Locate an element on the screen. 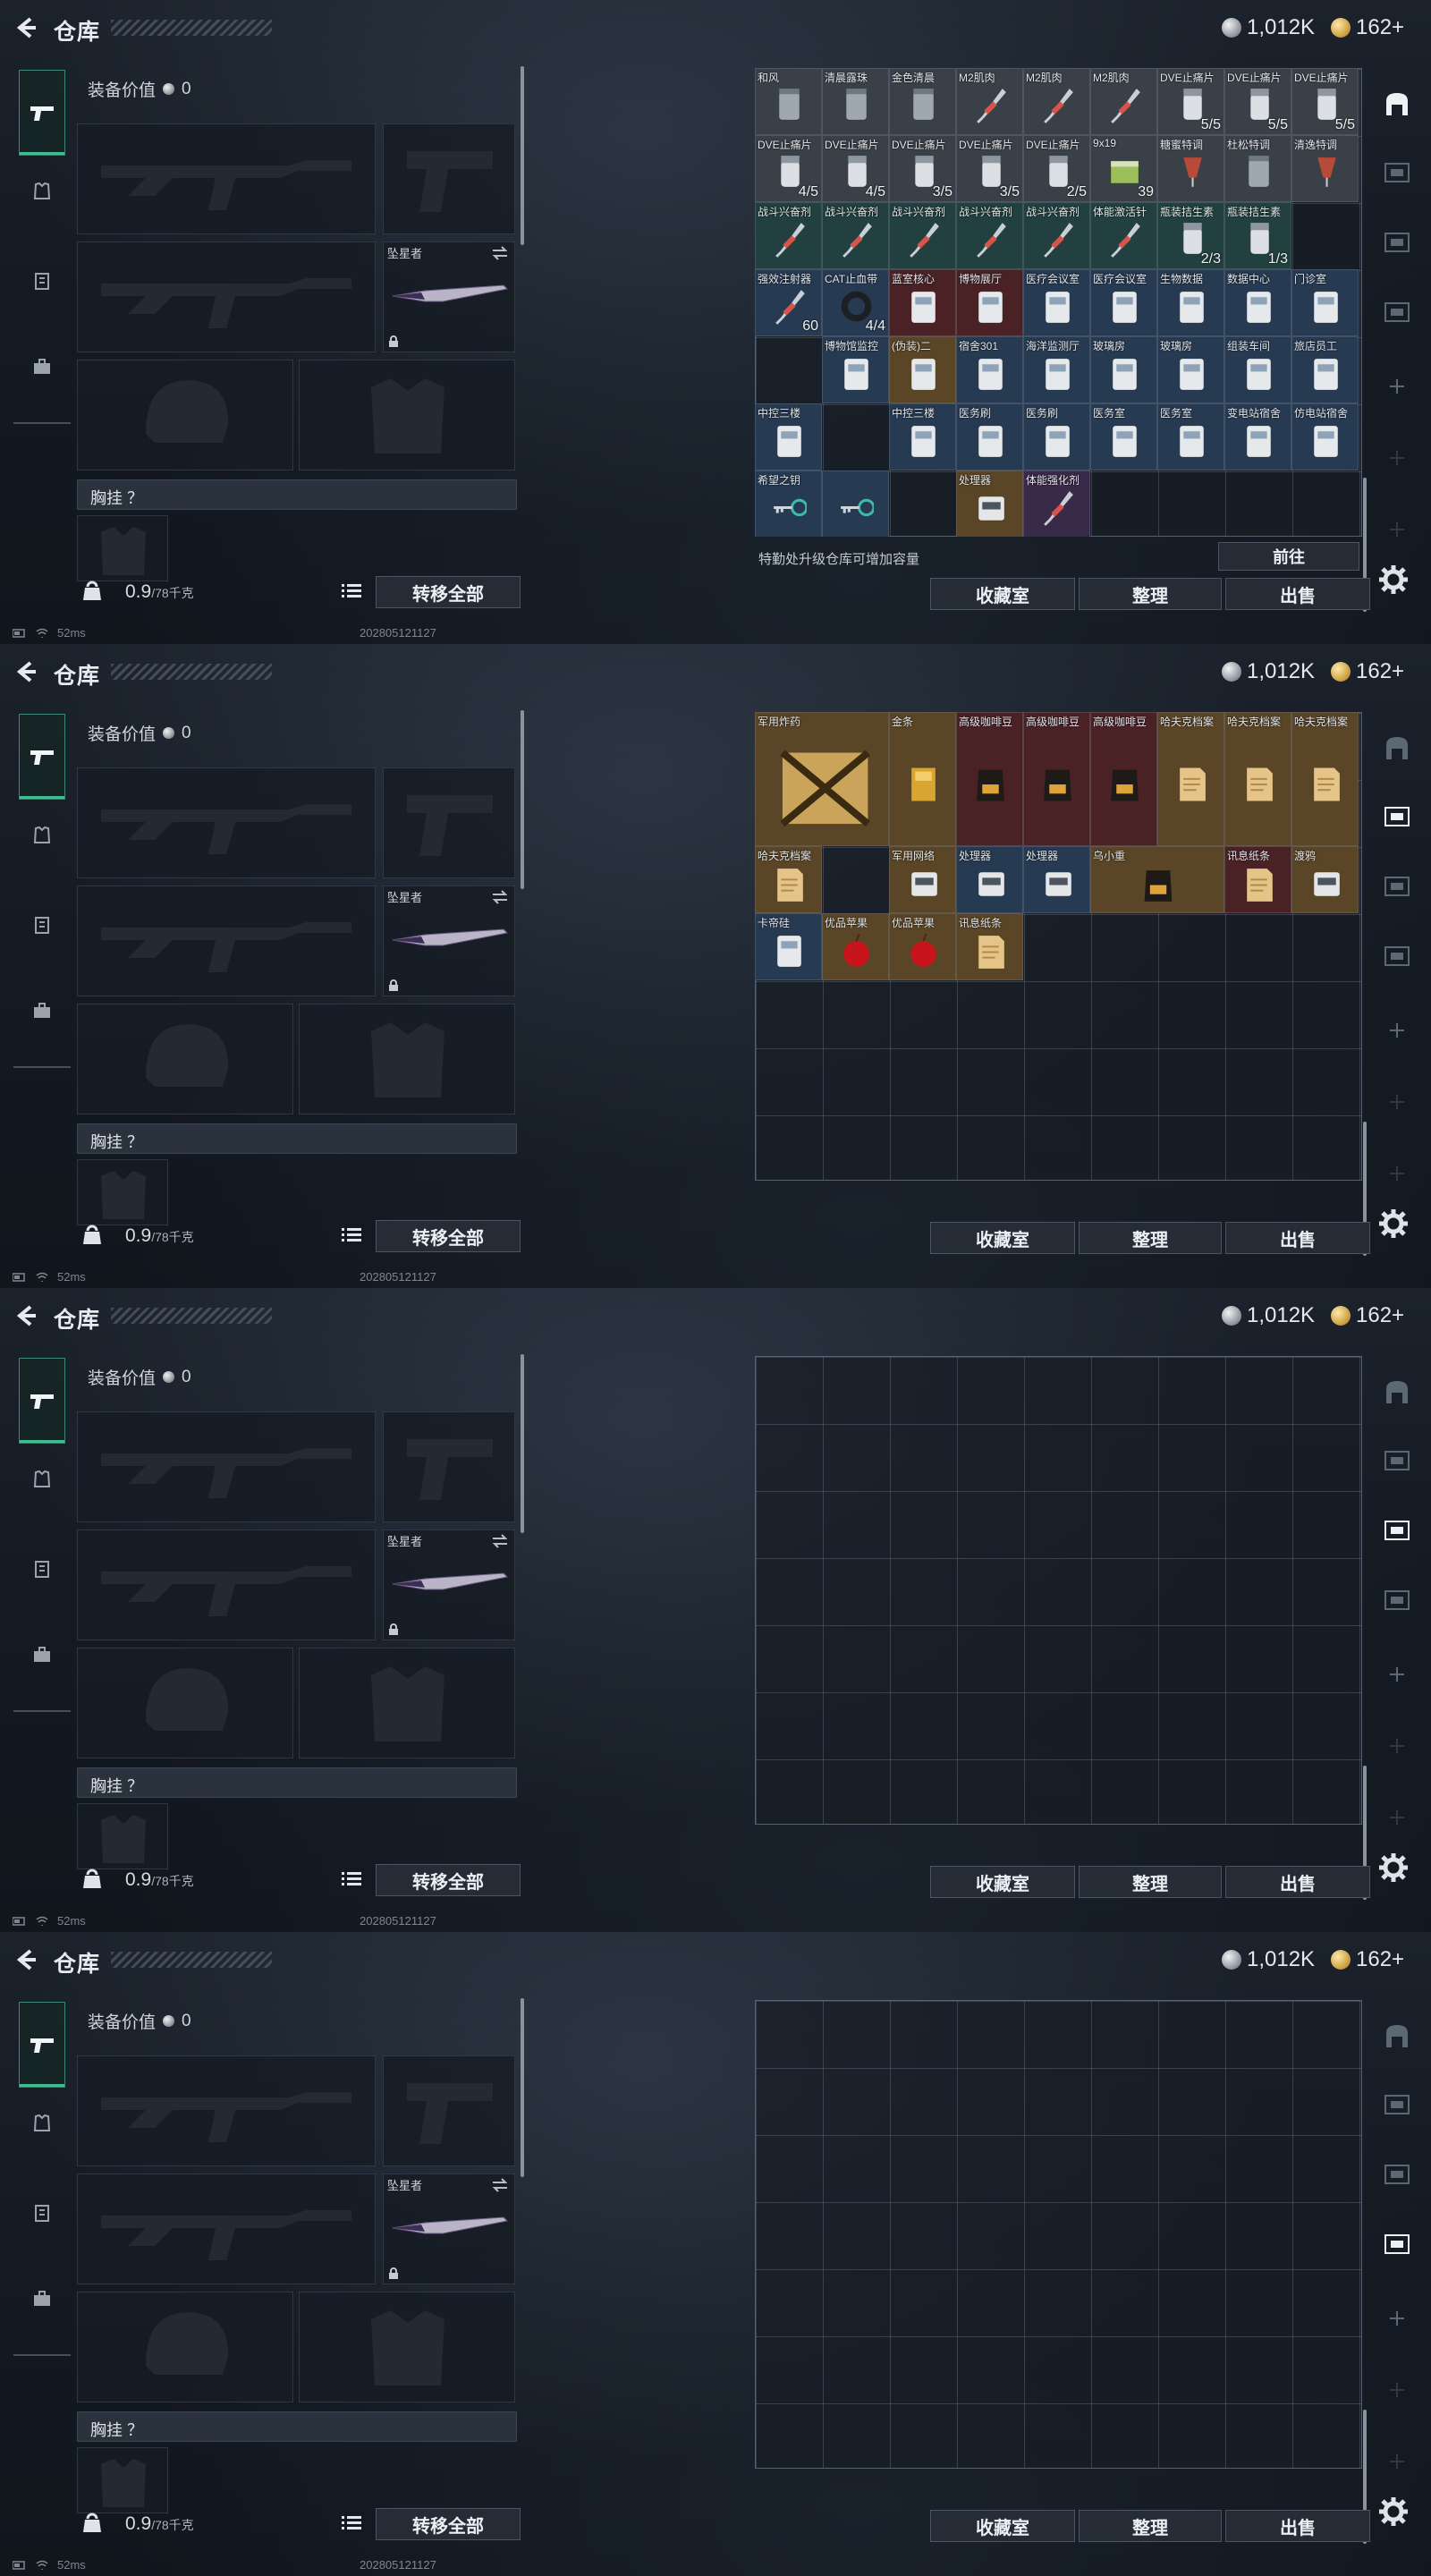 This screenshot has width=1431, height=2576. stash-item: 希望之钥 is located at coordinates (789, 503).